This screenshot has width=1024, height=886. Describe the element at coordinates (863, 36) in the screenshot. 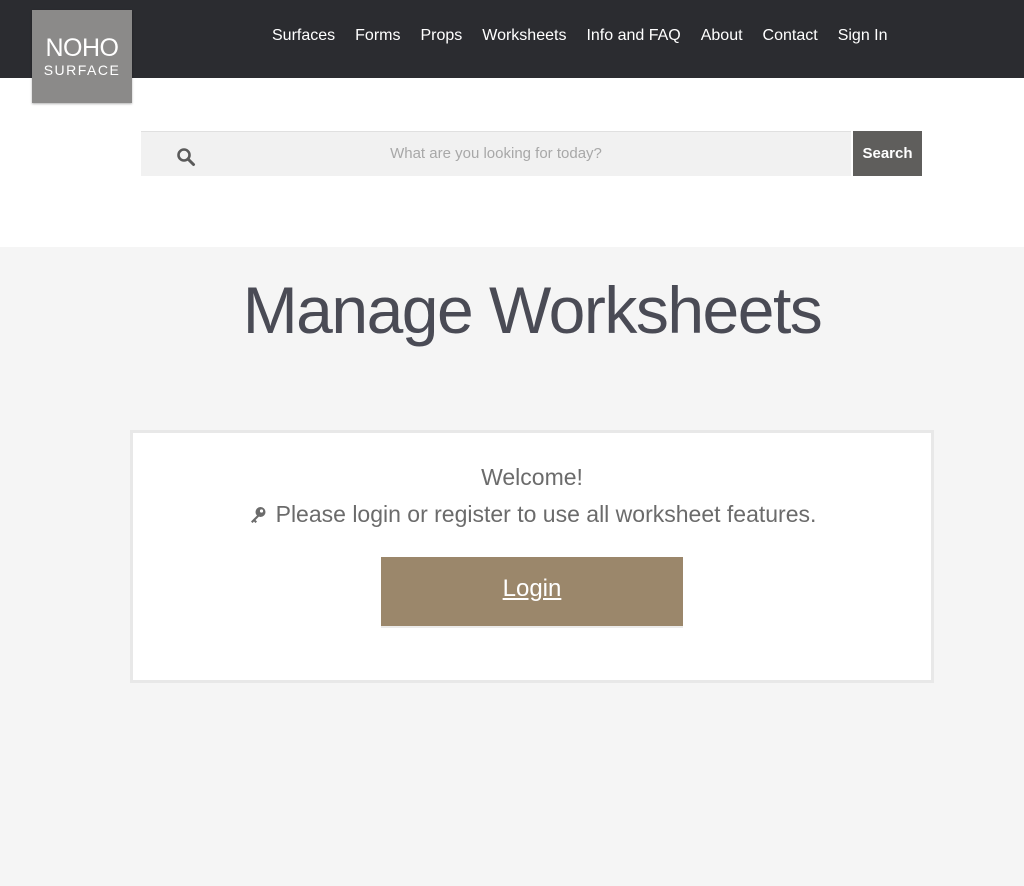

I see `nav-item-sign-in: Sign In` at that location.